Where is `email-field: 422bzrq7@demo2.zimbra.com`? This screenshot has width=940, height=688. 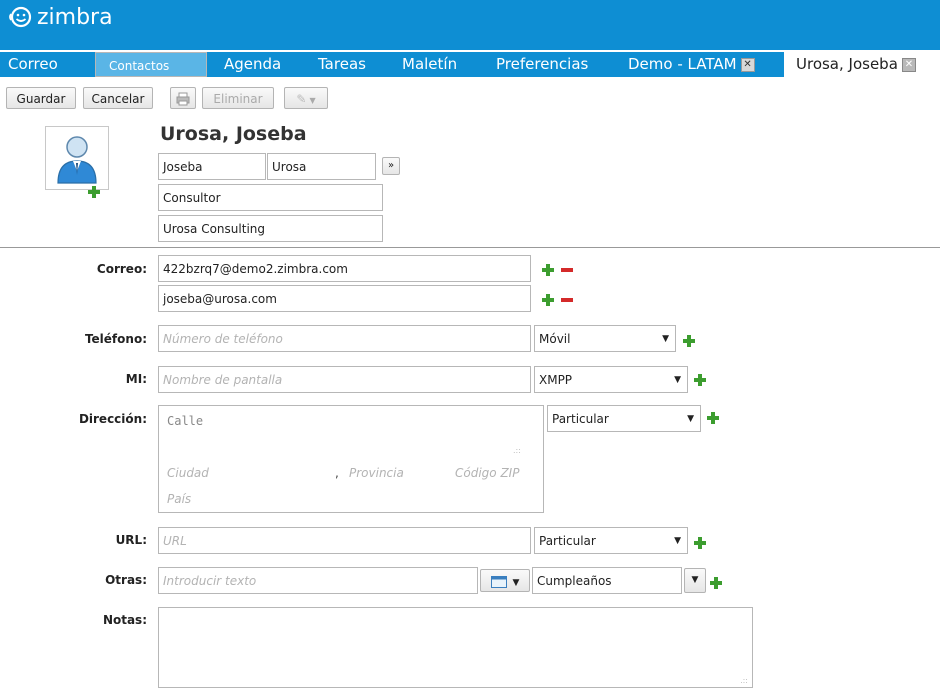 email-field: 422bzrq7@demo2.zimbra.com is located at coordinates (344, 268).